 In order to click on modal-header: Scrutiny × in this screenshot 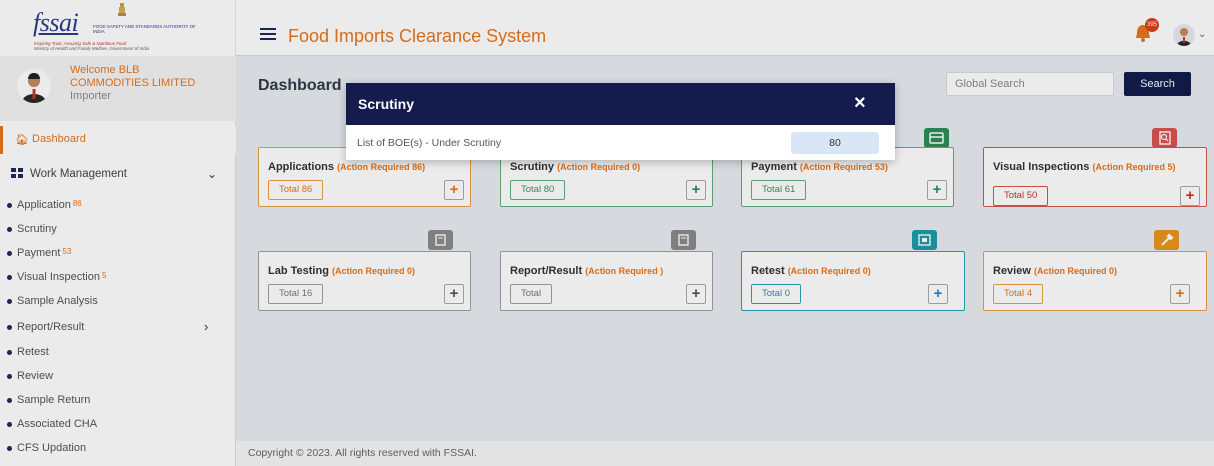, I will do `click(620, 104)`.